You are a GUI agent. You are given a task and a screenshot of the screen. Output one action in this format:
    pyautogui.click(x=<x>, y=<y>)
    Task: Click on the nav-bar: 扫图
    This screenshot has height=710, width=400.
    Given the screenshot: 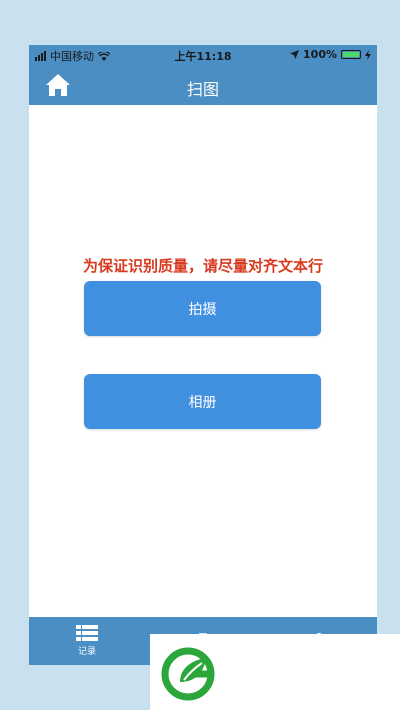 What is the action you would take?
    pyautogui.click(x=203, y=85)
    